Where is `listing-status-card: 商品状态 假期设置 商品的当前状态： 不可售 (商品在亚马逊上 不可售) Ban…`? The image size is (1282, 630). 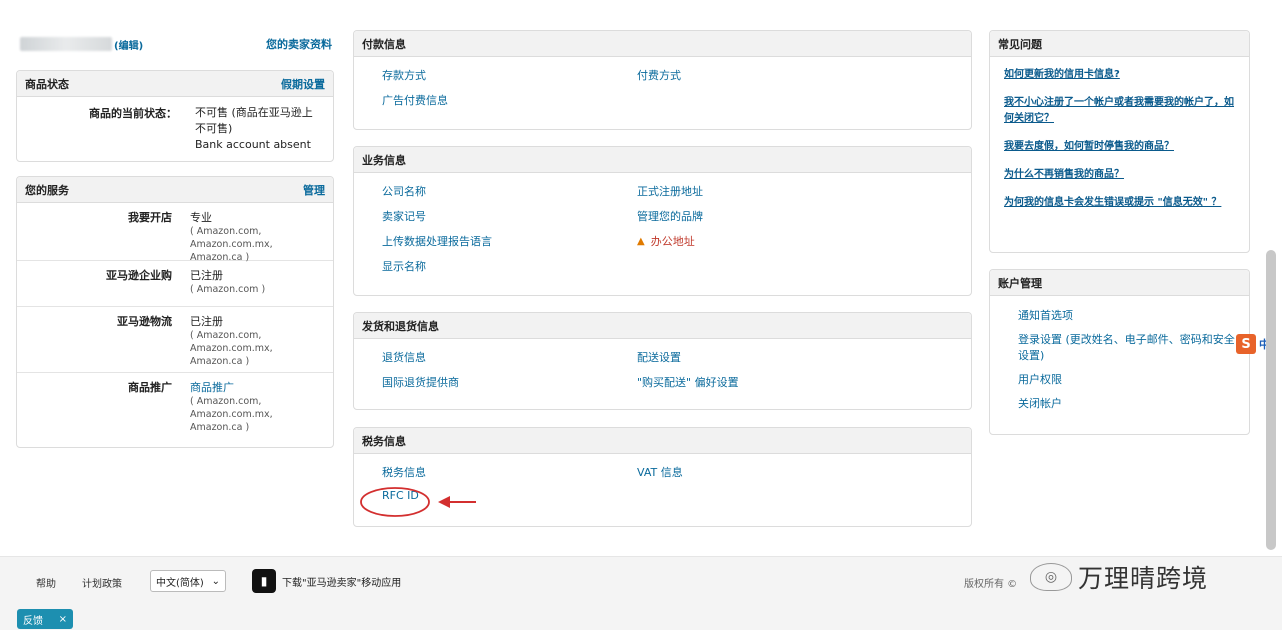
listing-status-card: 商品状态 假期设置 商品的当前状态： 不可售 (商品在亚马逊上 不可售) Ban… is located at coordinates (175, 116).